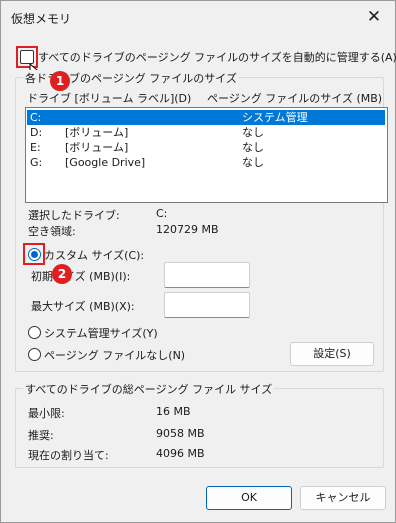  Describe the element at coordinates (149, 389) in the screenshot. I see `total-group-title: すべてのドライブの総ページング ファイル サイズ` at that location.